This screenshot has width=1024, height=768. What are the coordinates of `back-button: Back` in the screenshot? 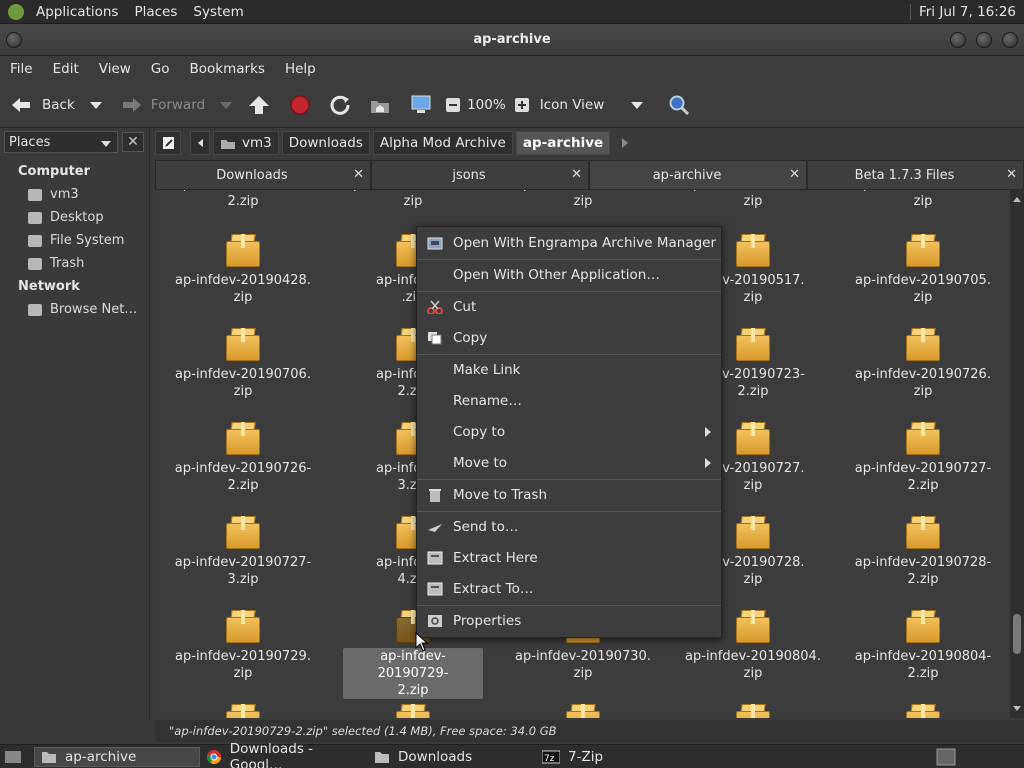 It's located at (56, 105).